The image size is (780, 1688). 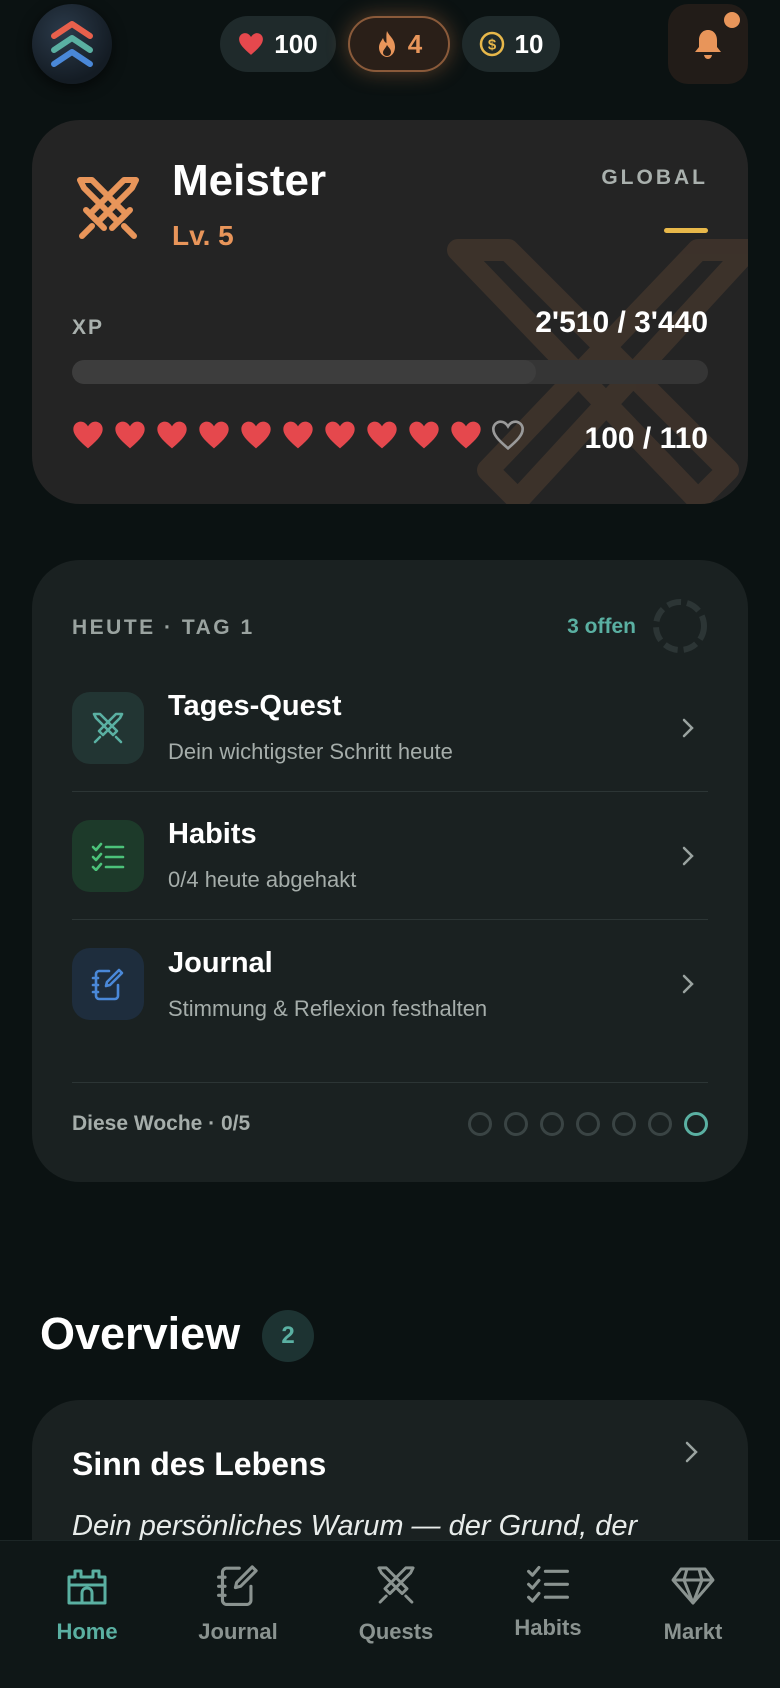 I want to click on heart-icon, so click(x=251, y=44).